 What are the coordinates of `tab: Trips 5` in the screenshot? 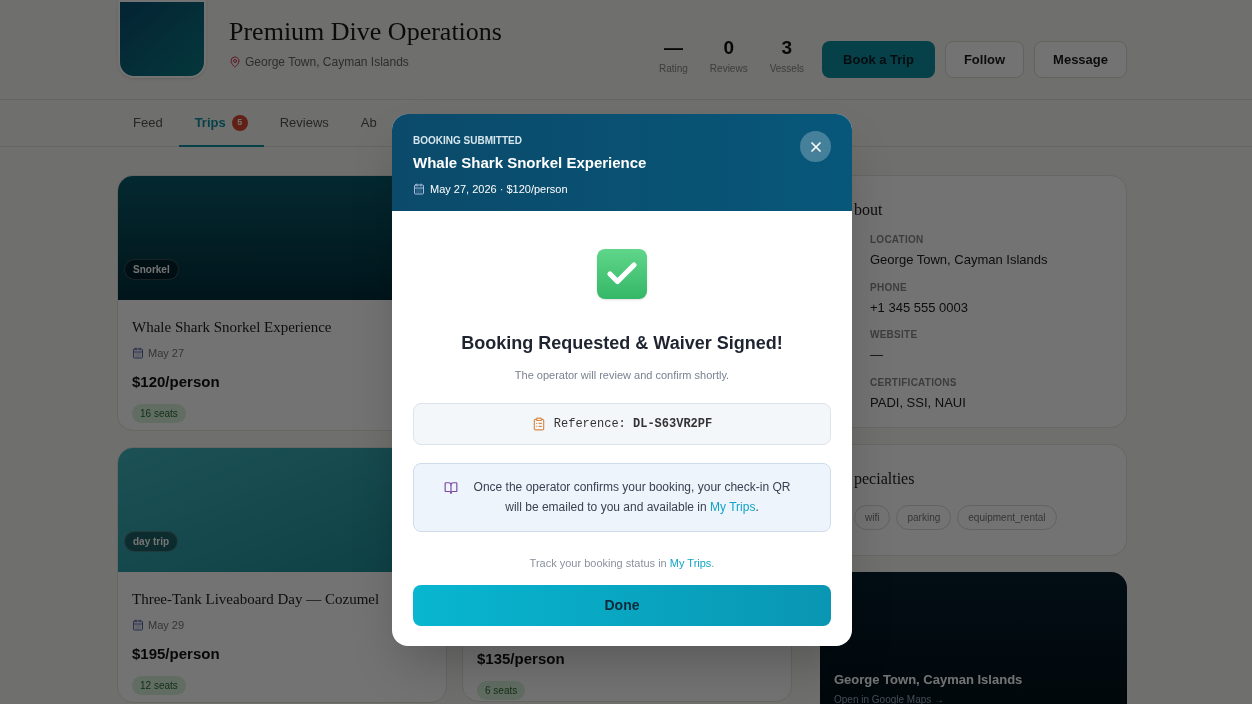 It's located at (221, 123).